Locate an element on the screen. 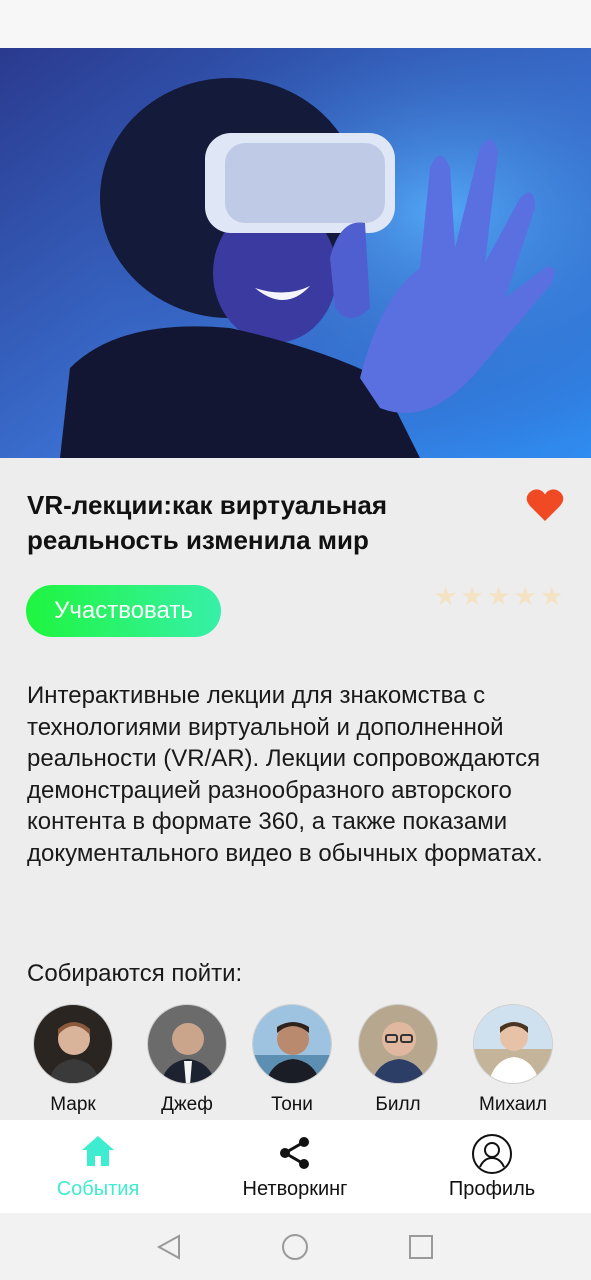  tab-events: События is located at coordinates (98, 1166).